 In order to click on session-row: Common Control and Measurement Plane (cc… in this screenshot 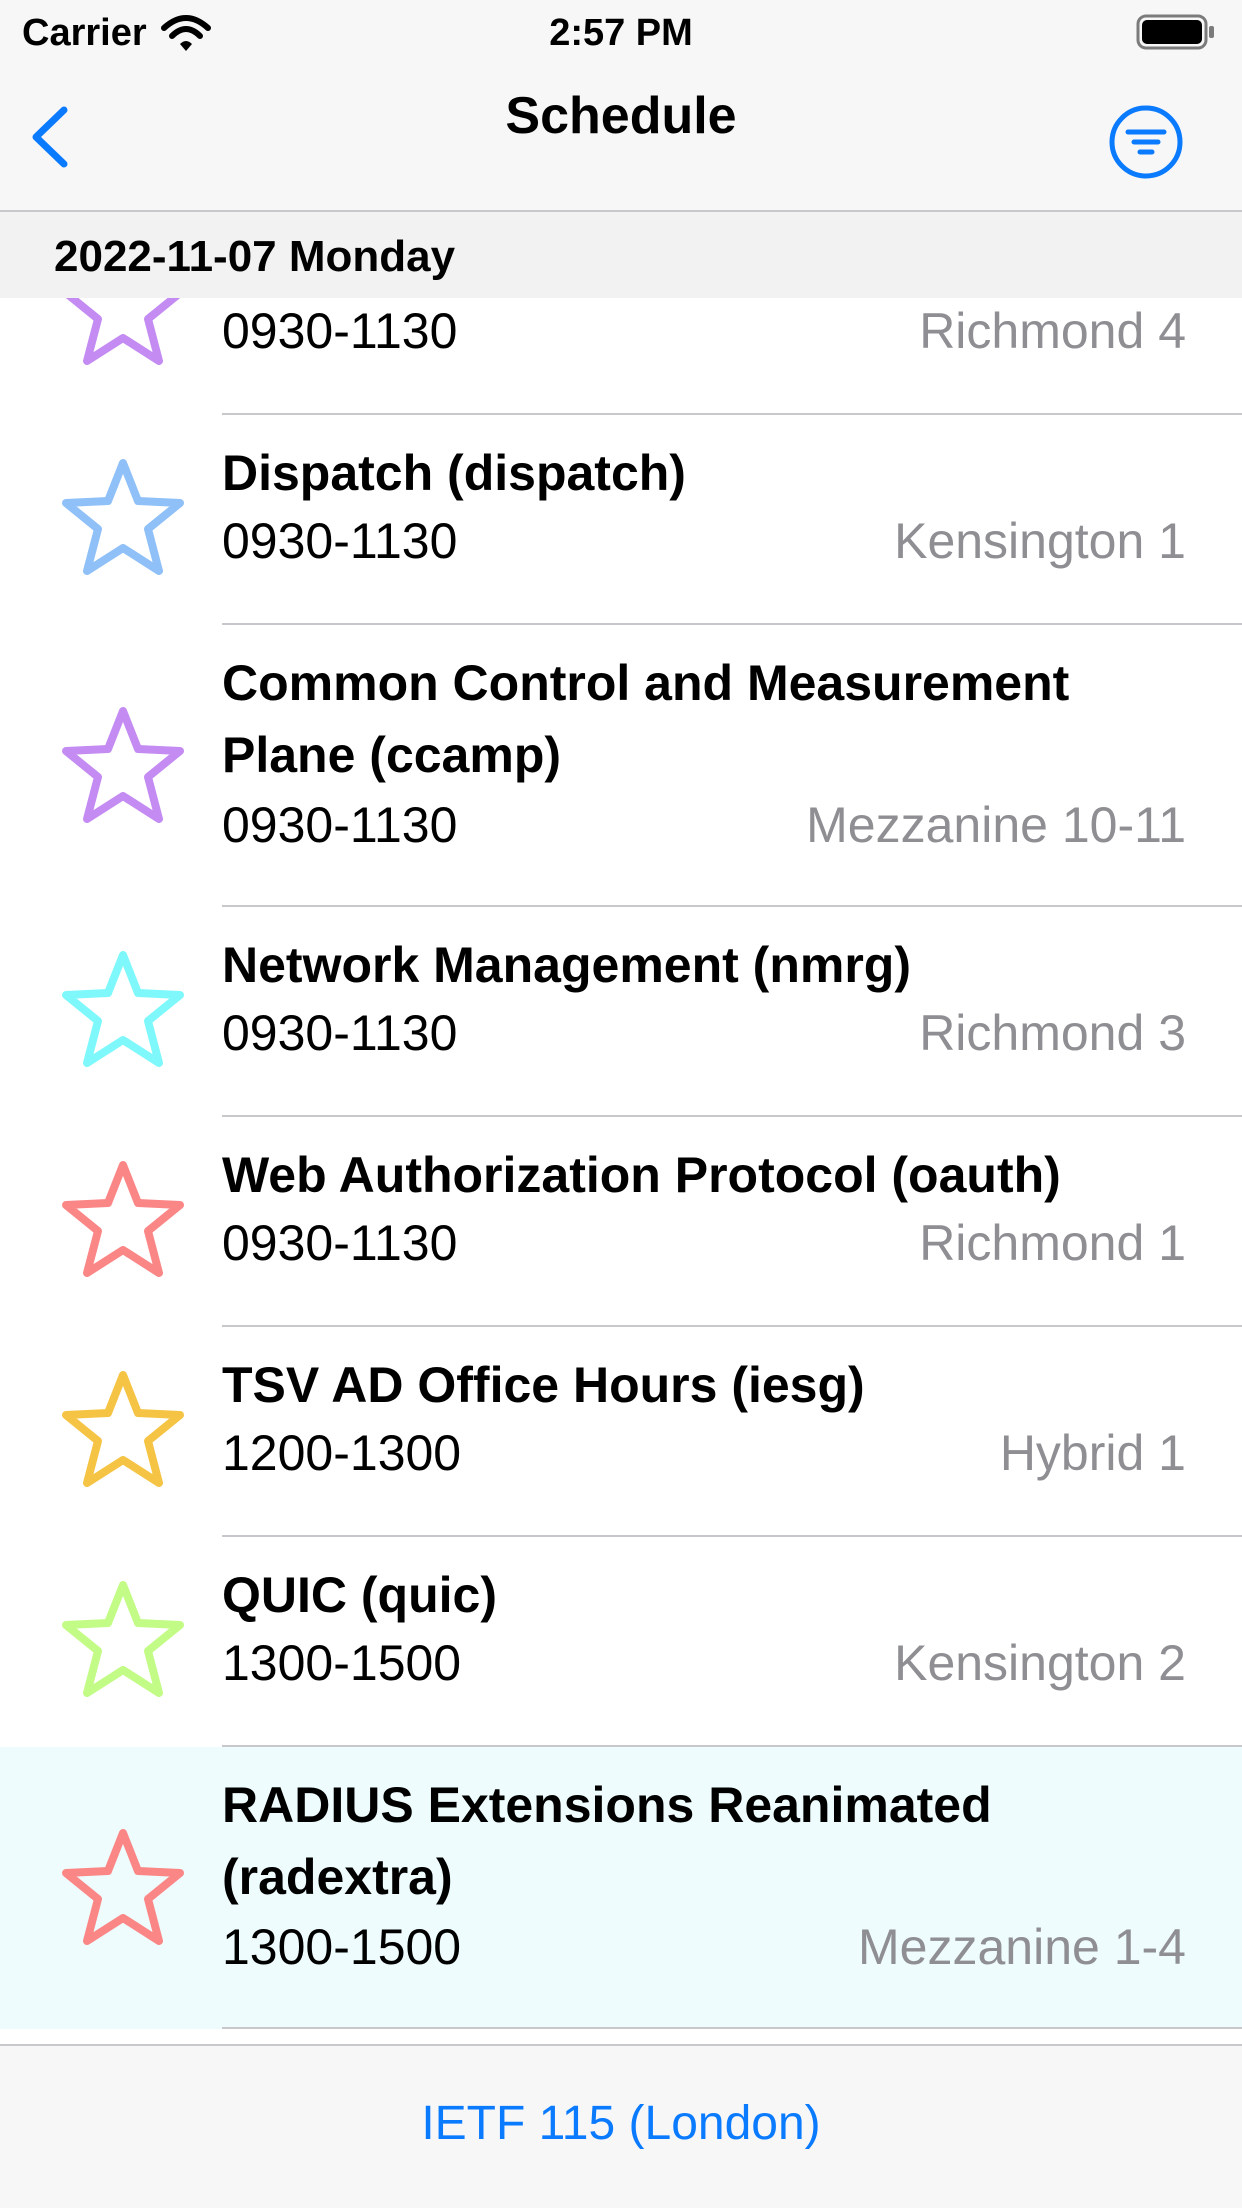, I will do `click(621, 766)`.